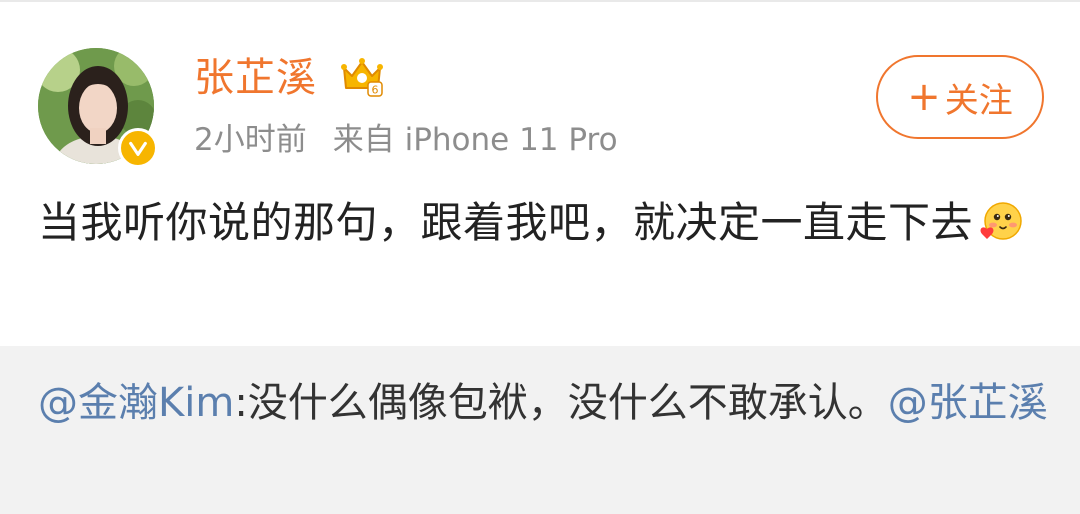 Image resolution: width=1080 pixels, height=514 pixels. What do you see at coordinates (968, 403) in the screenshot?
I see `mention-link: @张芷溪` at bounding box center [968, 403].